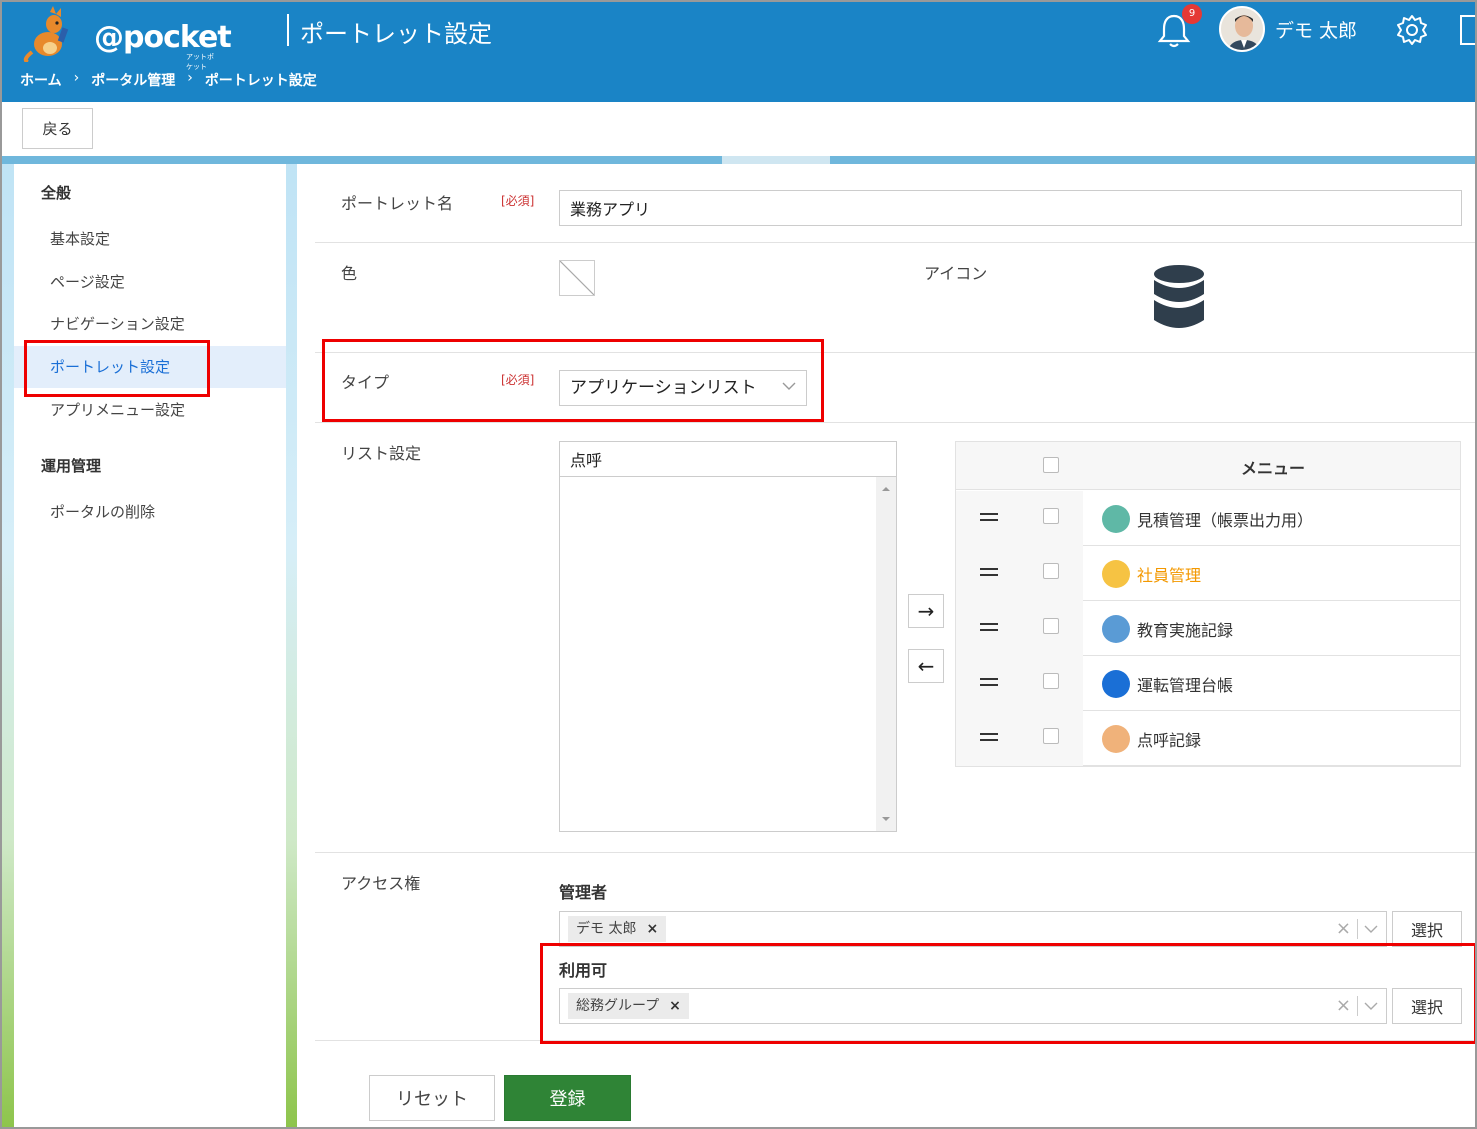  I want to click on menu-row: 見積管理（帳票出力用）, so click(1208, 518).